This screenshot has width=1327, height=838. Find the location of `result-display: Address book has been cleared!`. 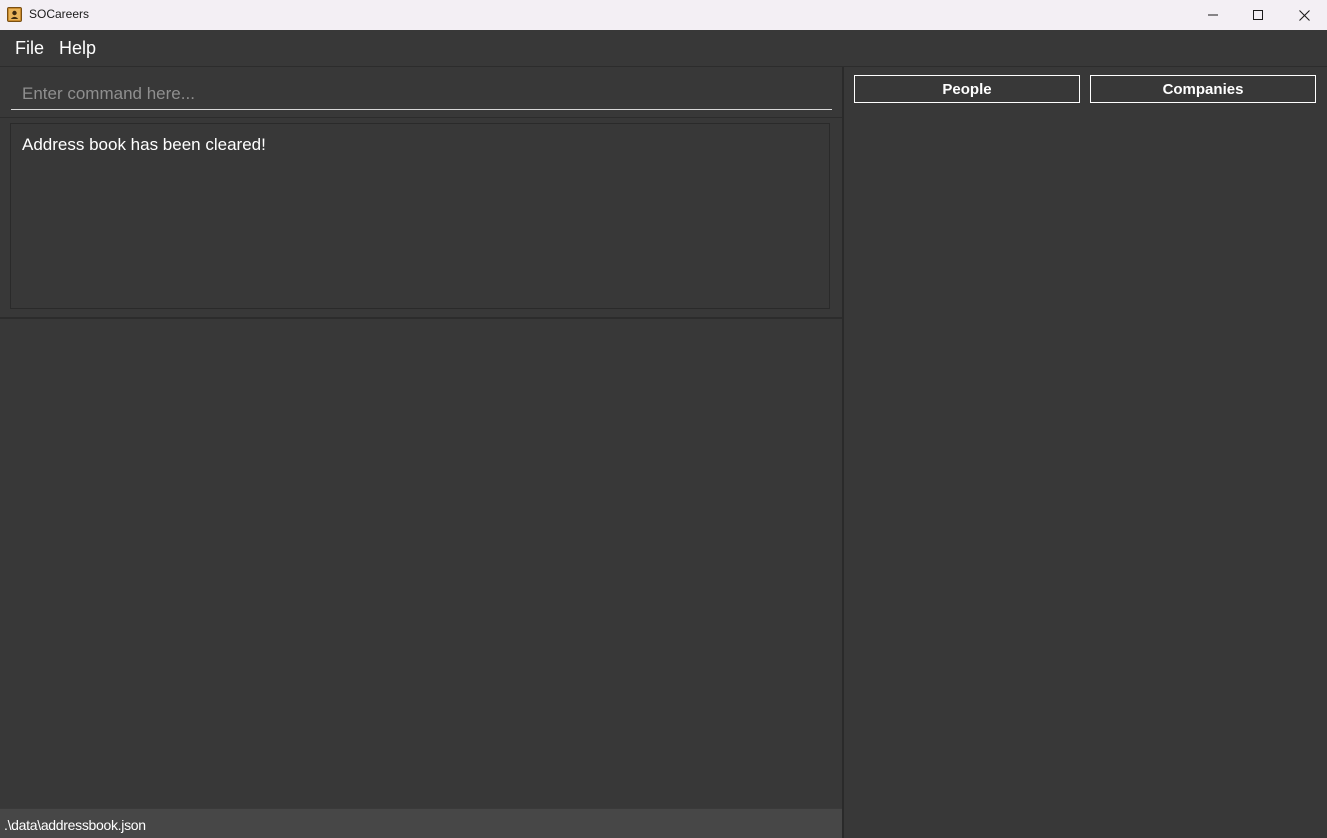

result-display: Address book has been cleared! is located at coordinates (420, 216).